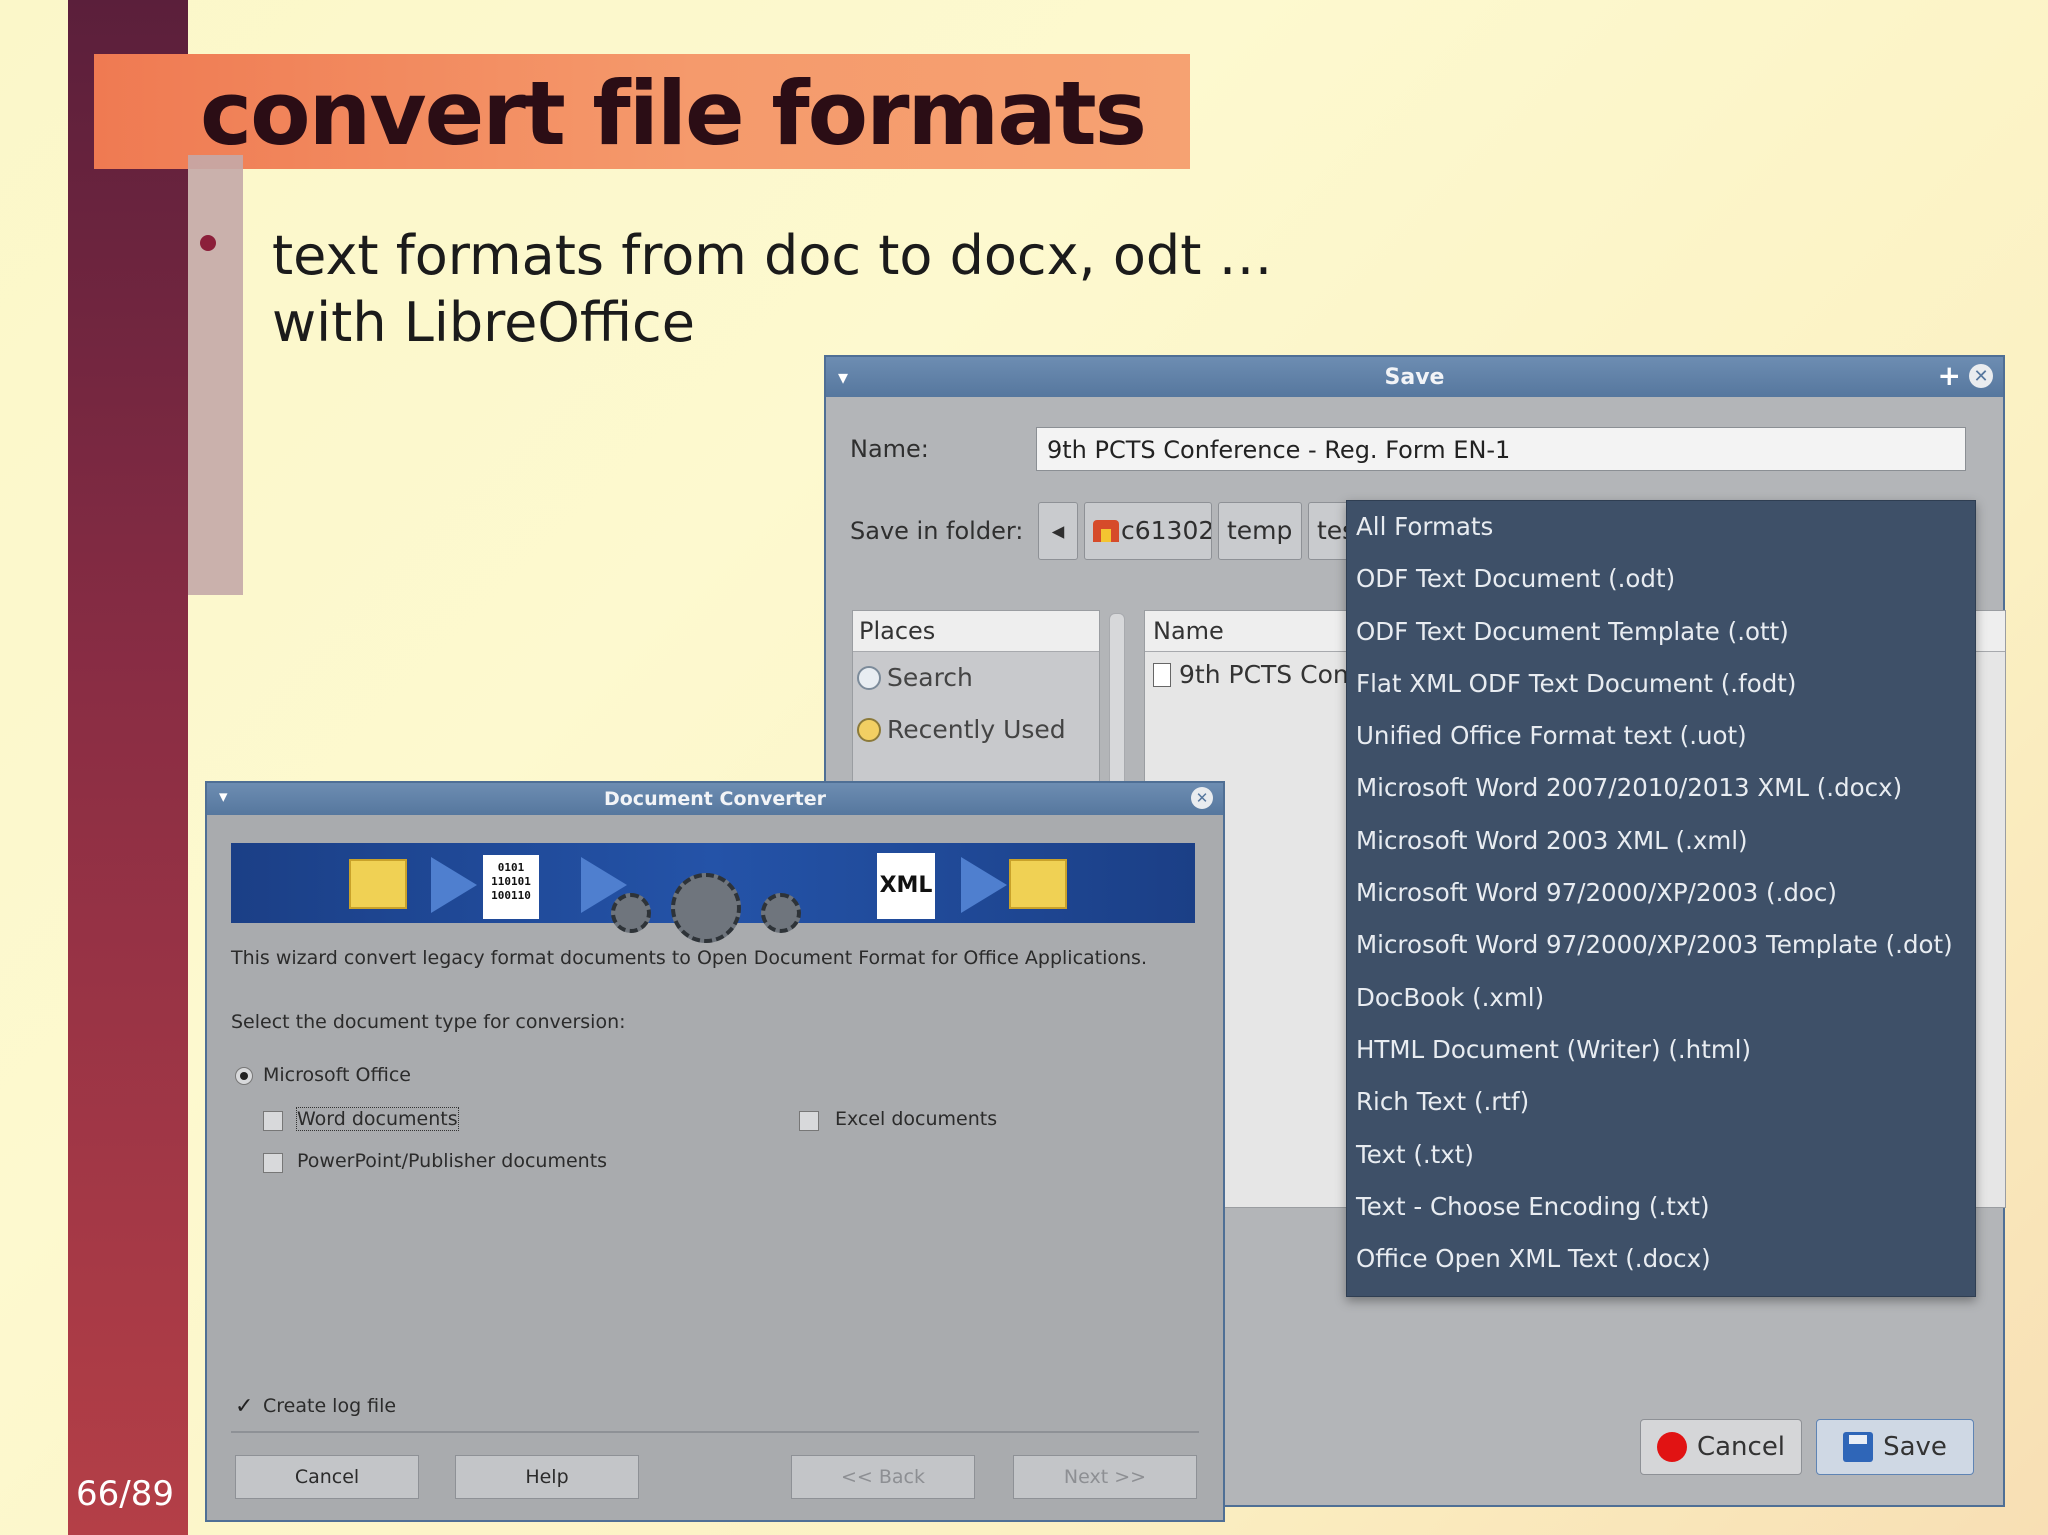  Describe the element at coordinates (1661, 736) in the screenshot. I see `format-option: Unified Office Format text (.uot)` at that location.